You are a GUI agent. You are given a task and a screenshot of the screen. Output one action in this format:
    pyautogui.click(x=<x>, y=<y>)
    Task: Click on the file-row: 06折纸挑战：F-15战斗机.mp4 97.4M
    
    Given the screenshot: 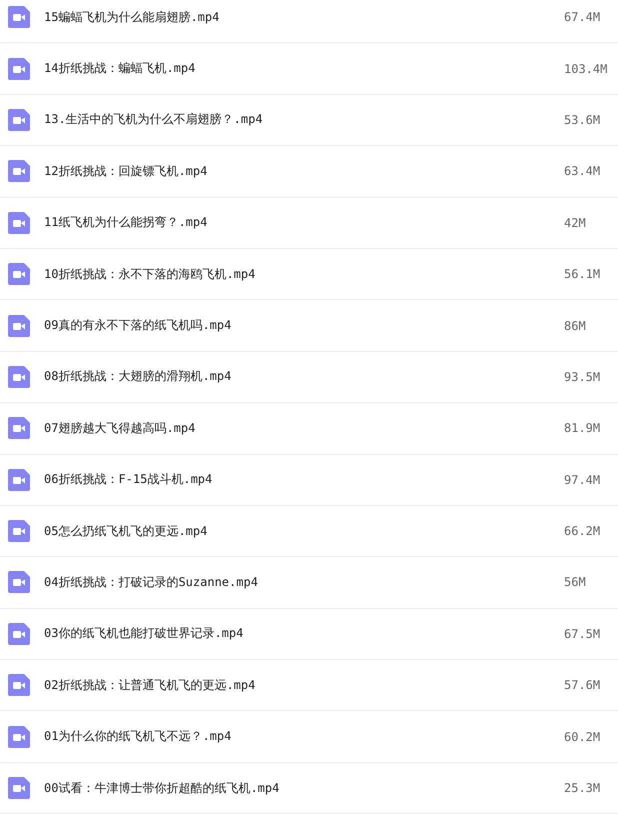 What is the action you would take?
    pyautogui.click(x=309, y=480)
    